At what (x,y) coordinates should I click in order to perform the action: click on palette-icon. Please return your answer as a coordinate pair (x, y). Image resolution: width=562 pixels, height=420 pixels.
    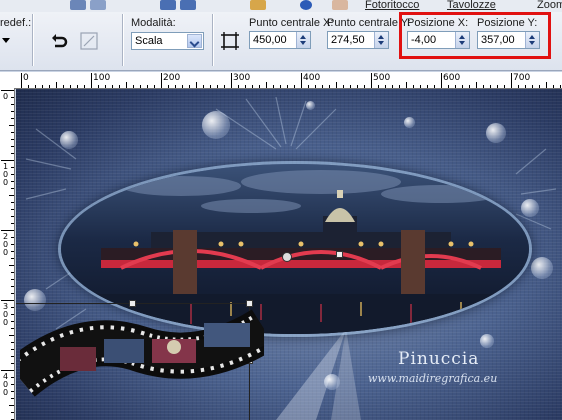
    Looking at the image, I should click on (258, 5).